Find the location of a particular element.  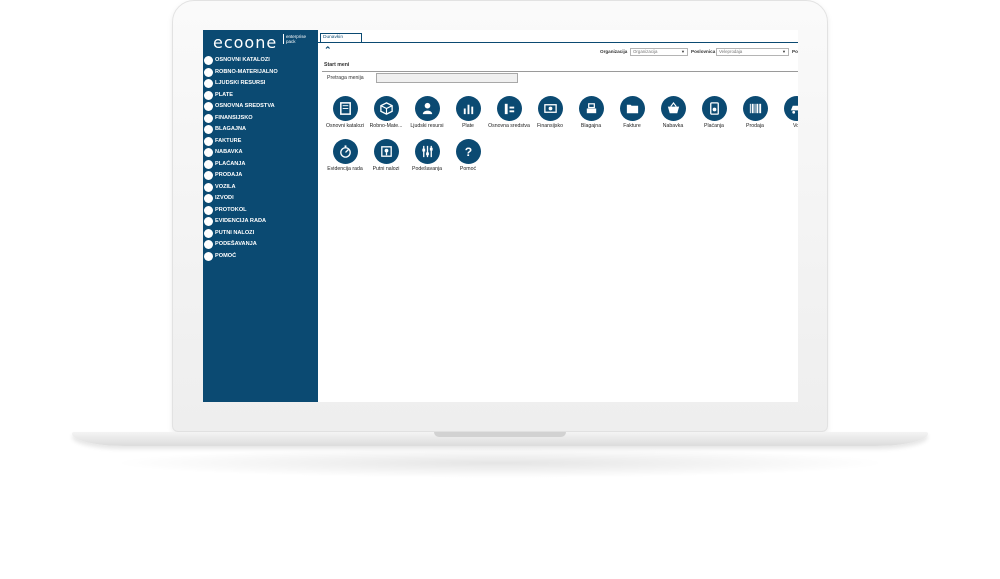

tab-divider is located at coordinates (558, 42).